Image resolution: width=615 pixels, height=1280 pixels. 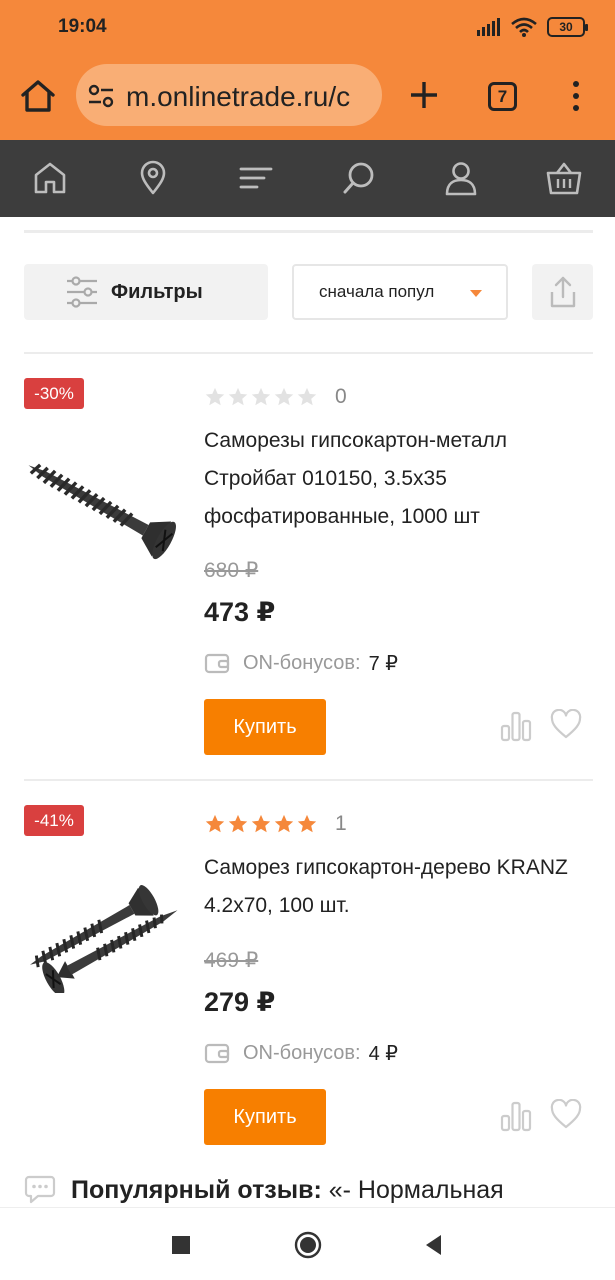 What do you see at coordinates (383, 1053) in the screenshot?
I see `bonus-value: 4 ₽` at bounding box center [383, 1053].